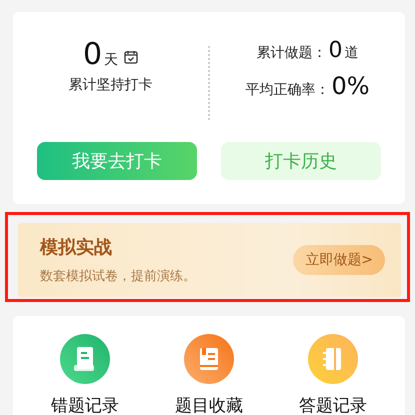 The width and height of the screenshot is (415, 415). Describe the element at coordinates (350, 86) in the screenshot. I see `accuracy-value: 0%` at that location.